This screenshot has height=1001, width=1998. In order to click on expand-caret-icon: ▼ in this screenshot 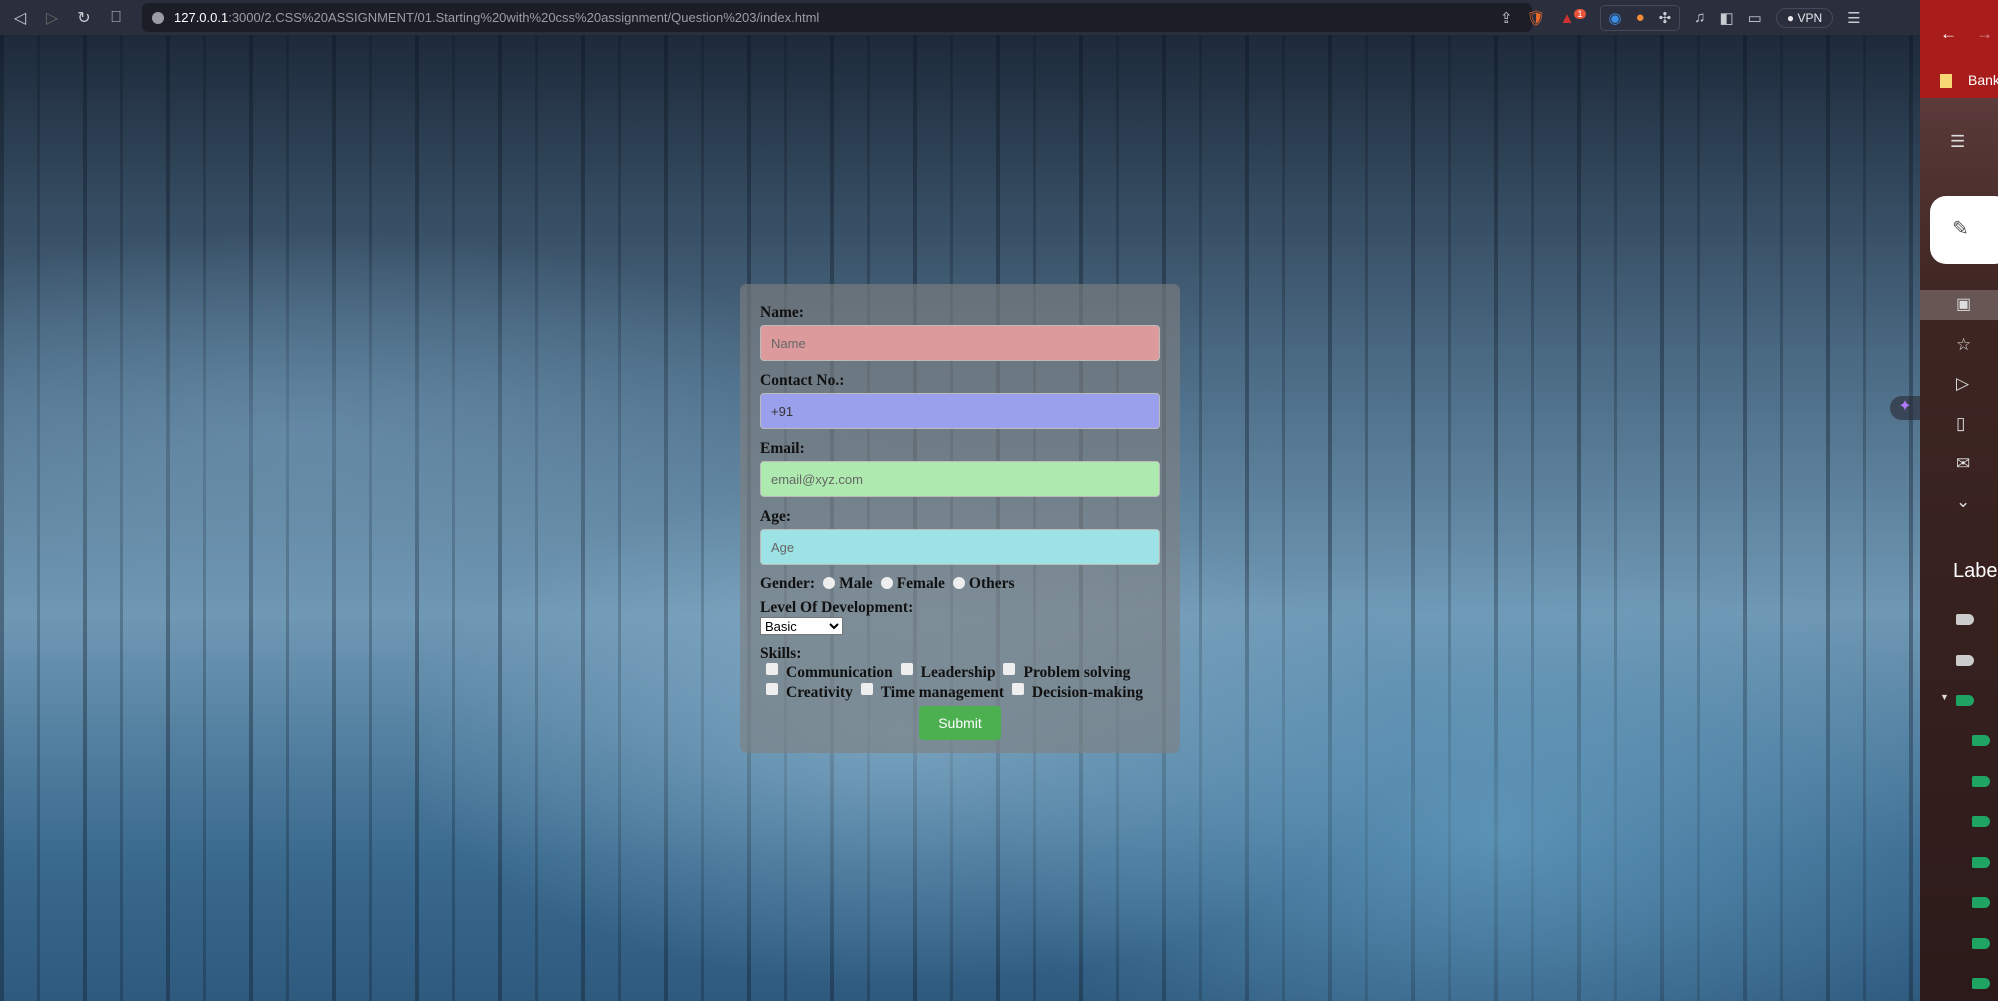, I will do `click(1944, 697)`.